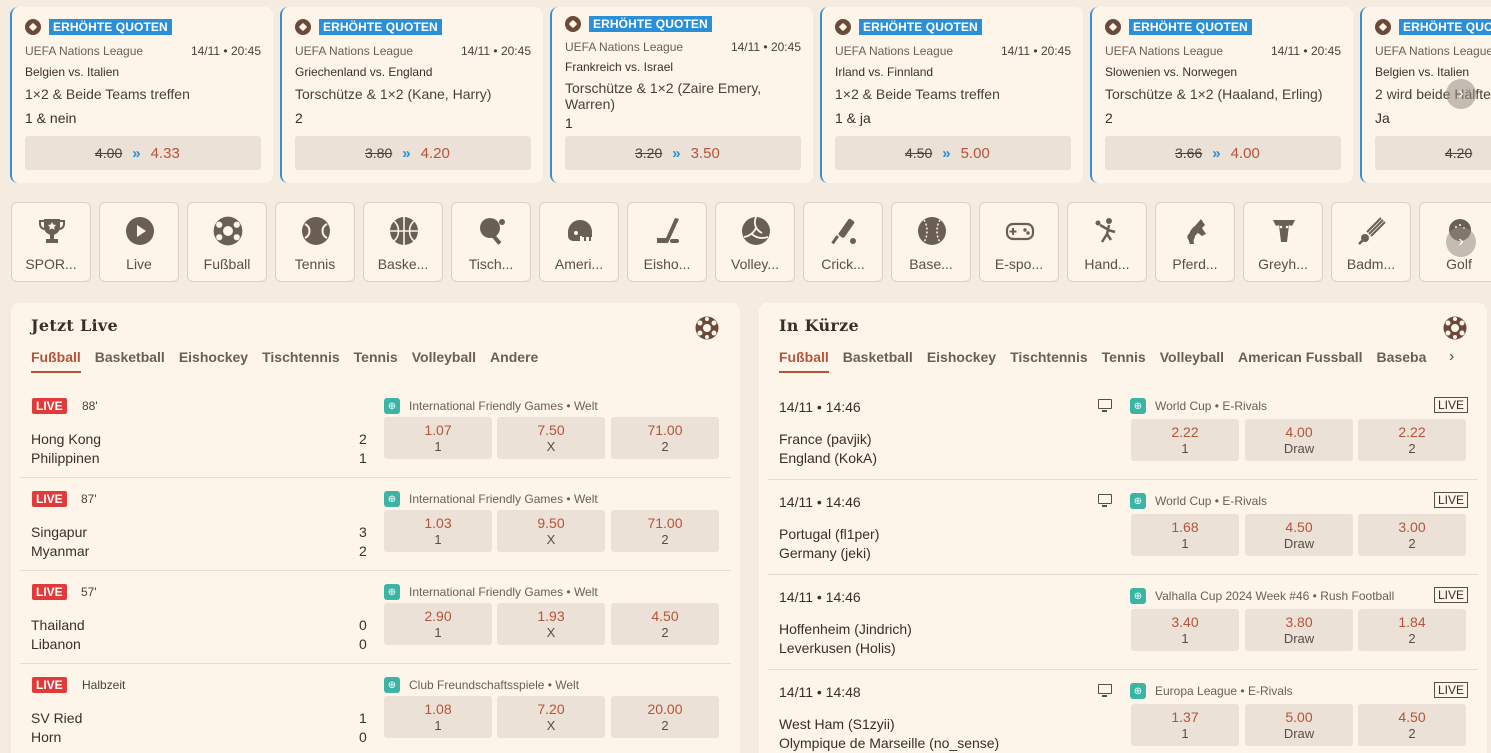 The width and height of the screenshot is (1491, 753). I want to click on odds-button: 1.68 1, so click(1185, 535).